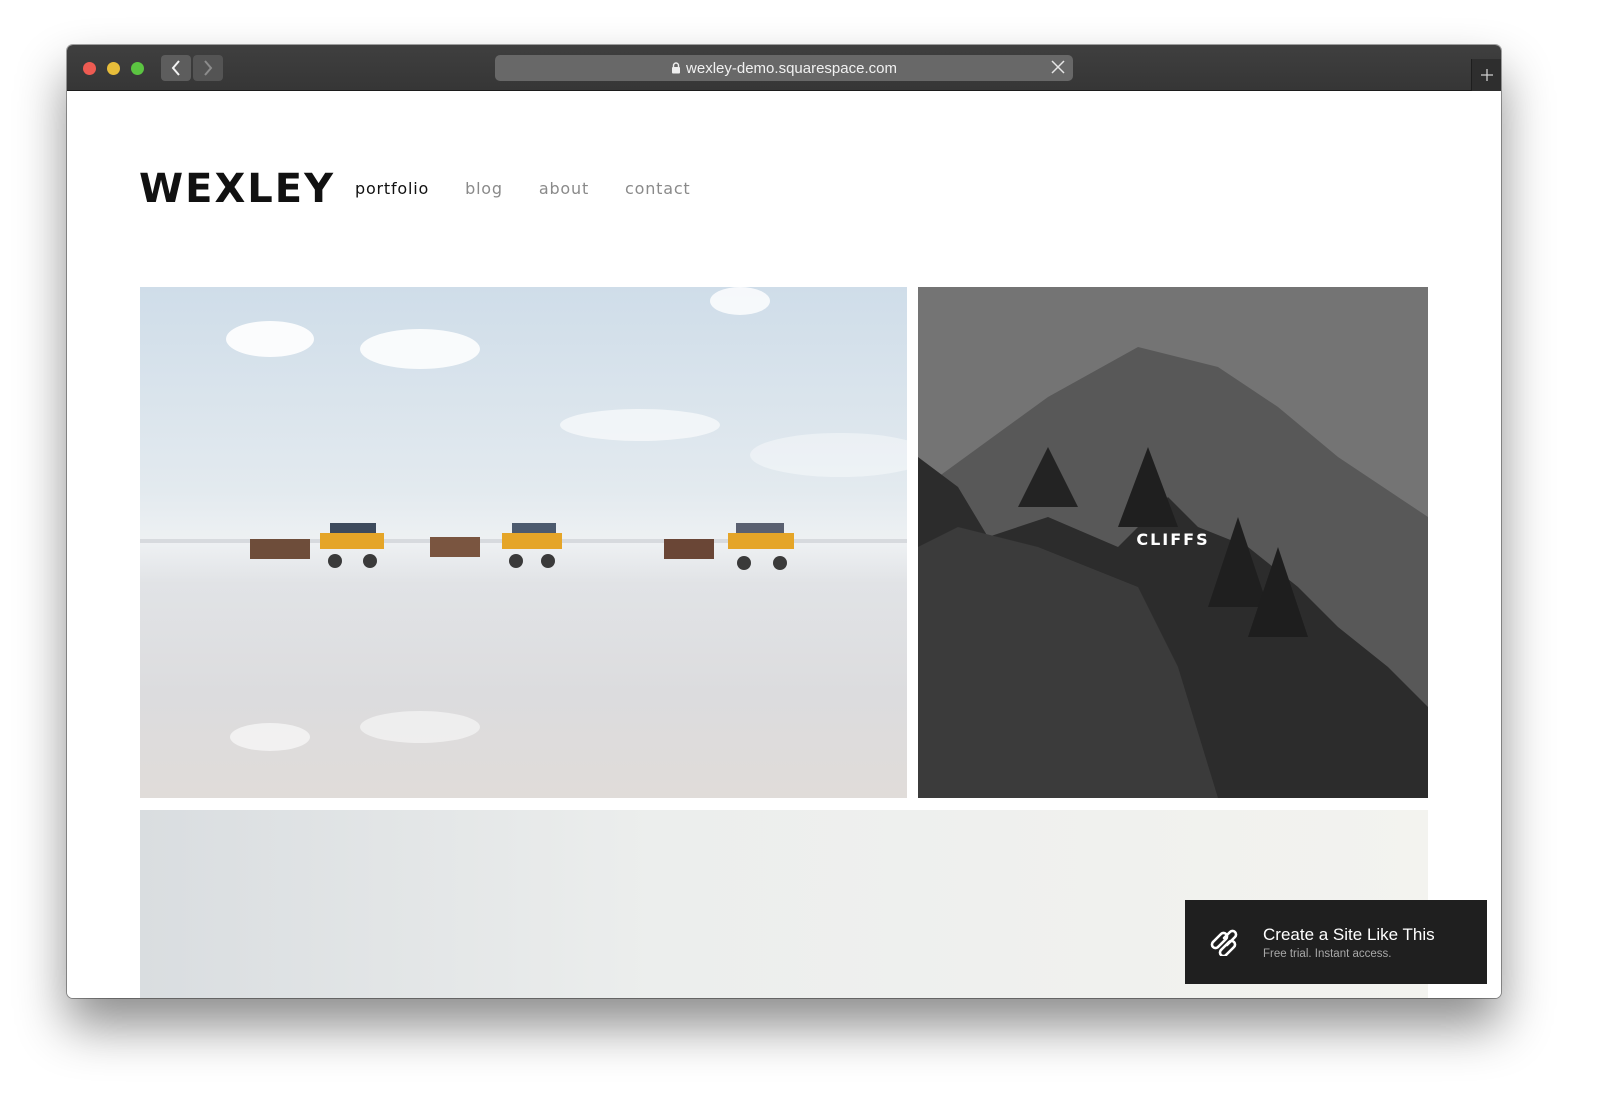 This screenshot has width=1600, height=1109. Describe the element at coordinates (113, 68) in the screenshot. I see `minimize-window-button` at that location.